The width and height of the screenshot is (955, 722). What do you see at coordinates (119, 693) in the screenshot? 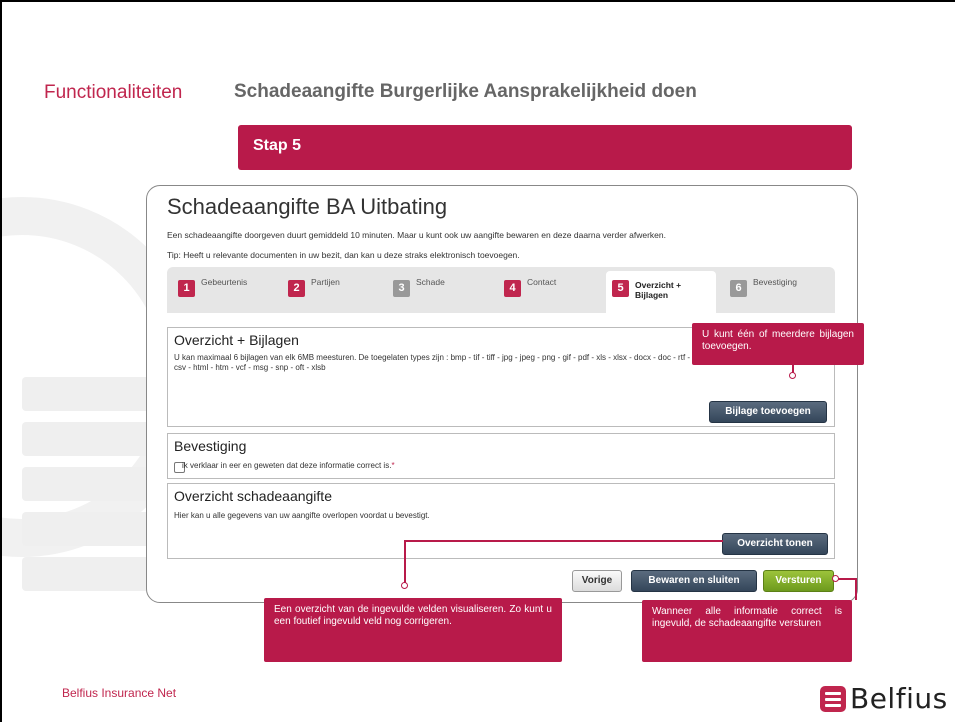
I see `footer-company: Belfius Insurance Net` at bounding box center [119, 693].